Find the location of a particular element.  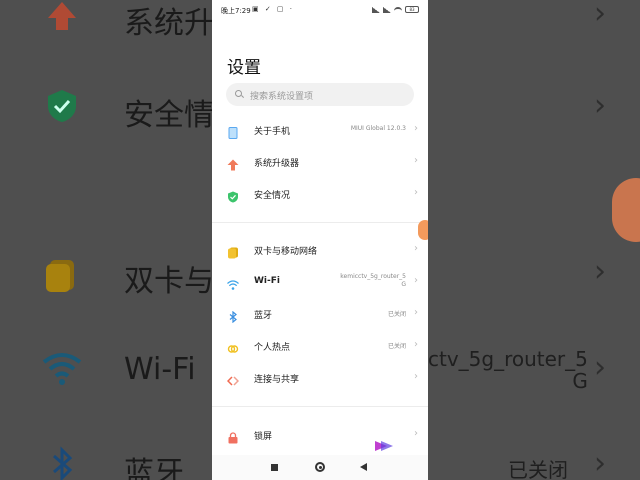

bg-label: 系统升 is located at coordinates (169, 23).